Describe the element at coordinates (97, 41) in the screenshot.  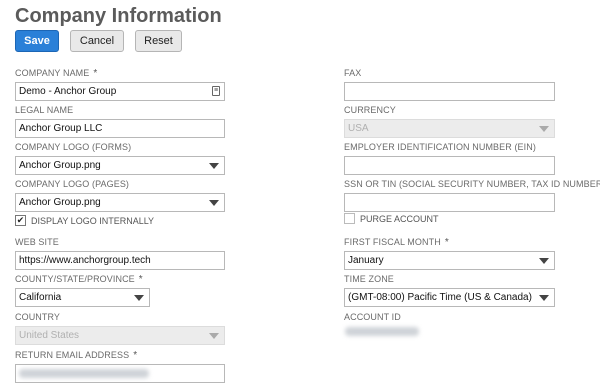
I see `cancel-button: Cancel` at that location.